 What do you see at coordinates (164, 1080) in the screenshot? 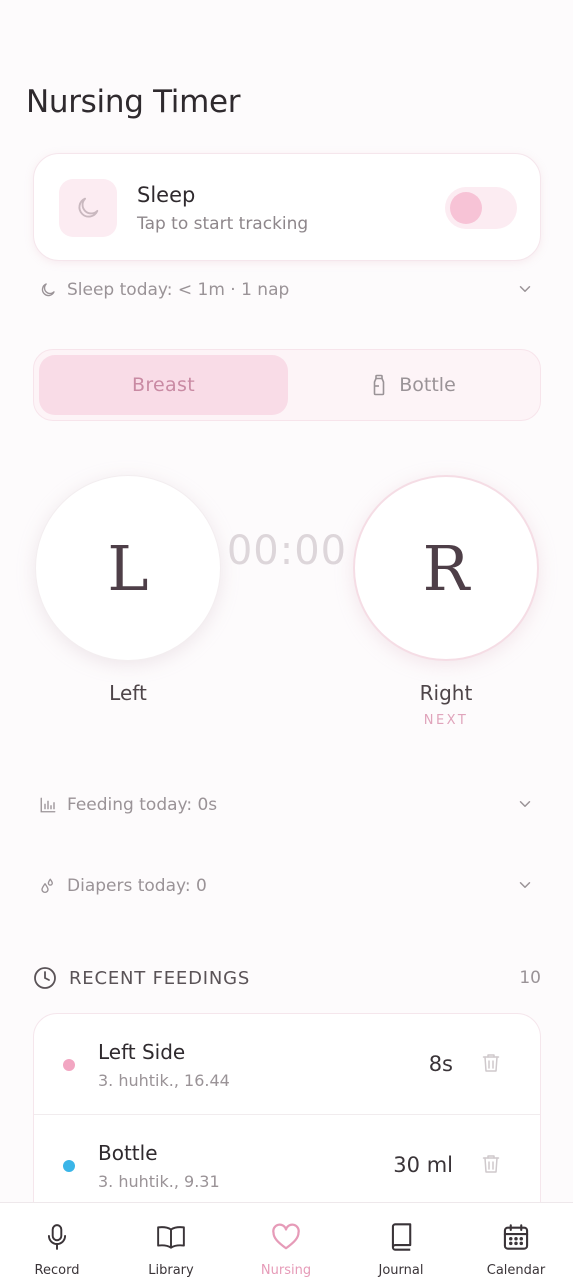
I see `feed-date: 3. huhtik., 16.44` at bounding box center [164, 1080].